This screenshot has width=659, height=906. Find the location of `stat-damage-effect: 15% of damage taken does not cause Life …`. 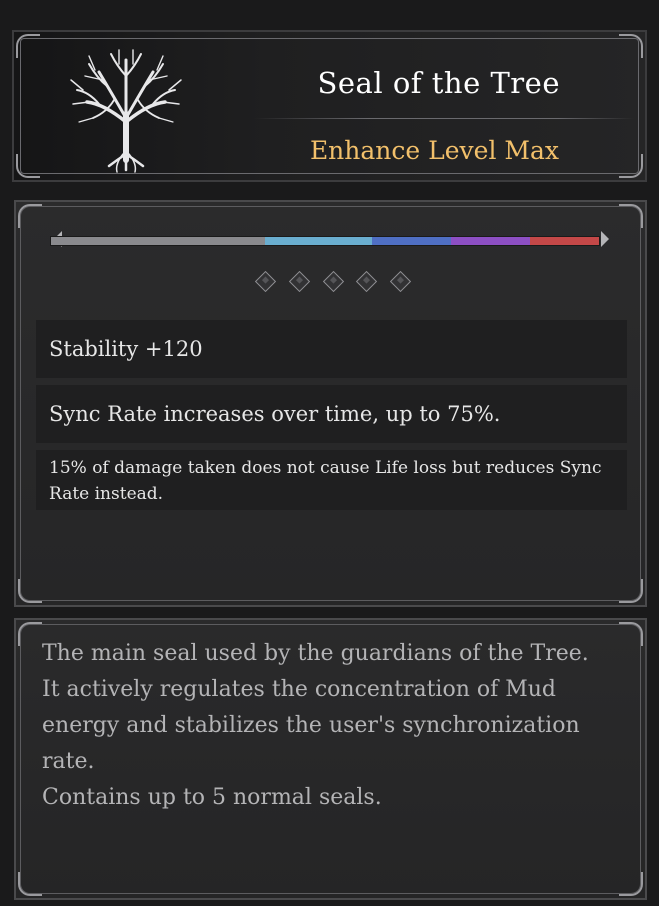

stat-damage-effect: 15% of damage taken does not cause Life … is located at coordinates (331, 480).